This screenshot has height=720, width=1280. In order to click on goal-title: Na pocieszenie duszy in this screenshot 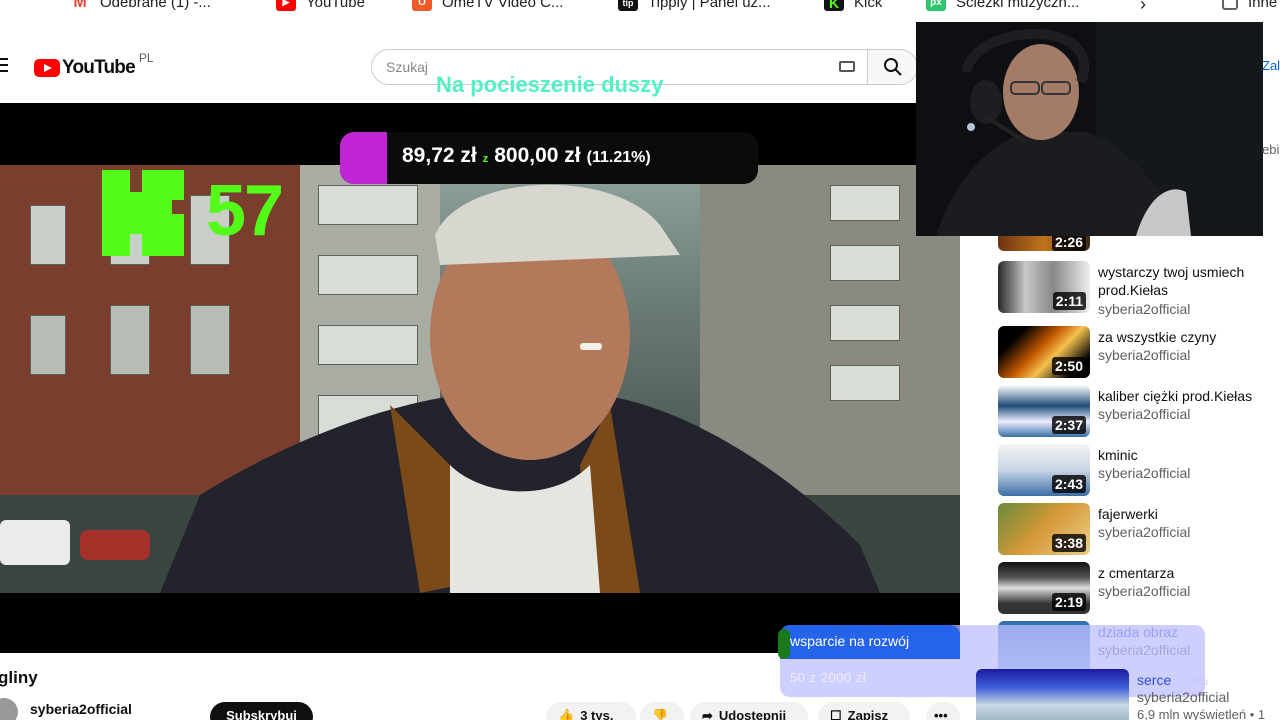, I will do `click(550, 84)`.